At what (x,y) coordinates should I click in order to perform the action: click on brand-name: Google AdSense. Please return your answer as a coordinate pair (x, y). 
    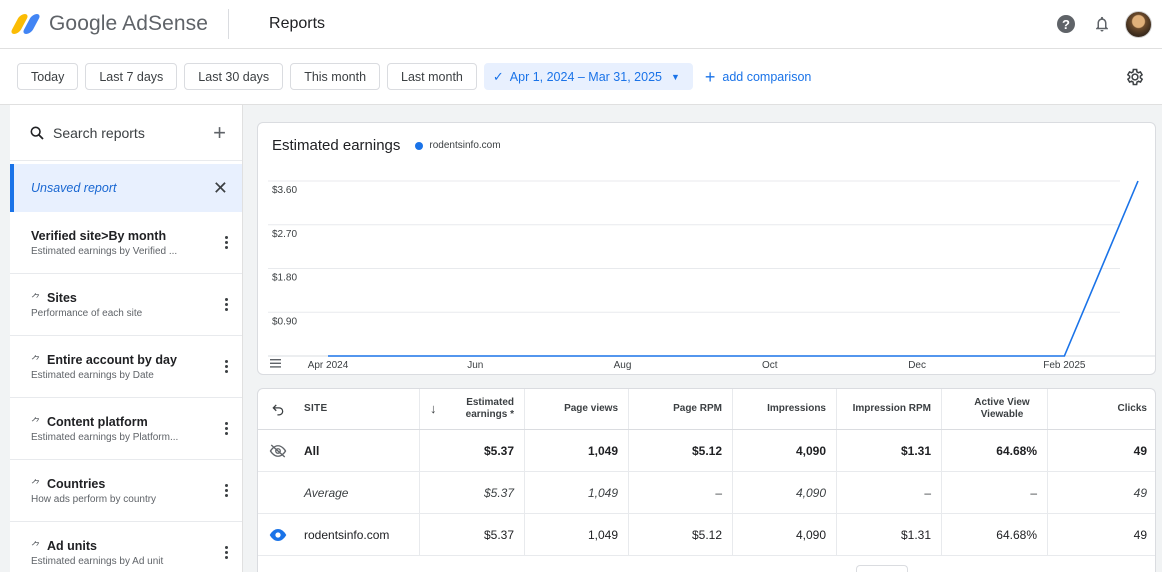
    Looking at the image, I should click on (129, 23).